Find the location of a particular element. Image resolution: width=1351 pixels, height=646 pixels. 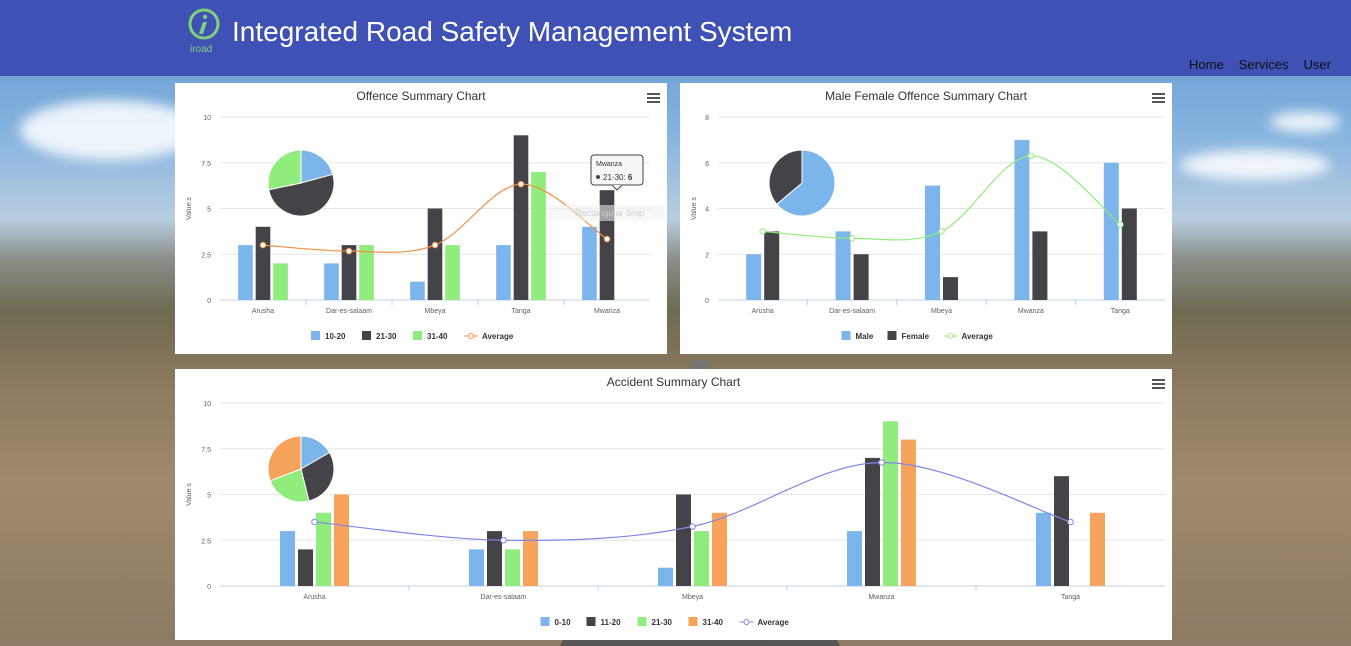

x-tick-label: Dar-es-salaam is located at coordinates (349, 311).